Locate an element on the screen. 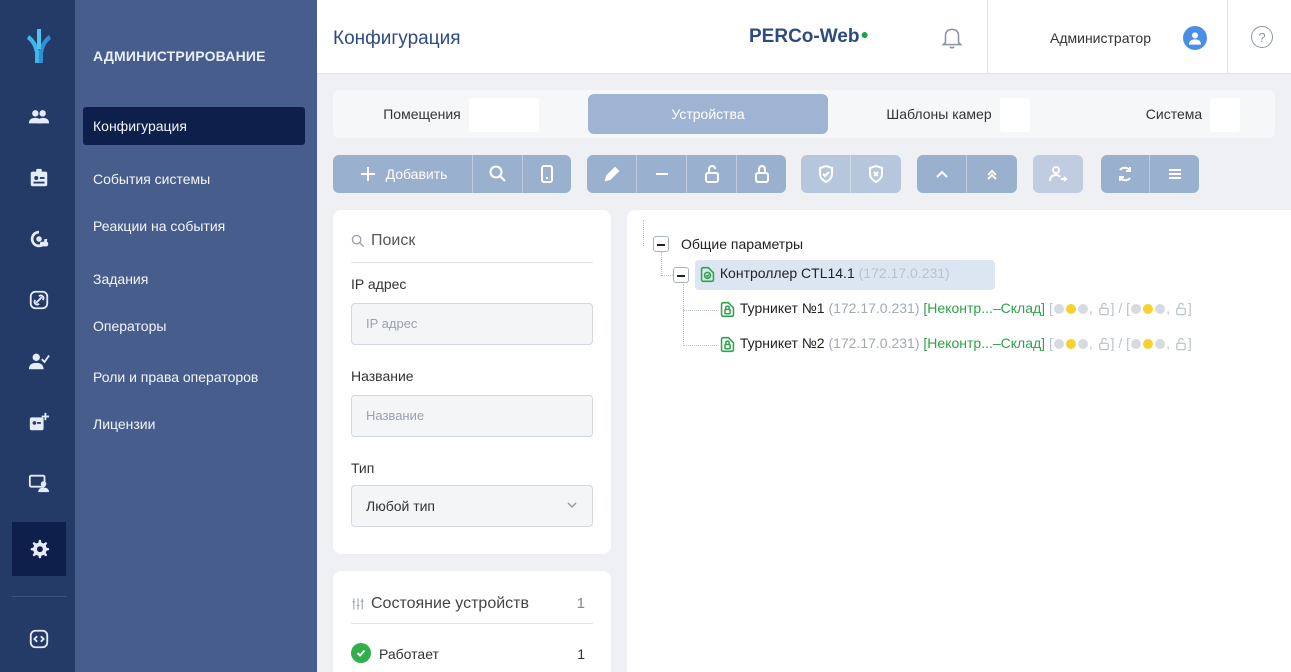 The height and width of the screenshot is (672, 1291). device-button is located at coordinates (547, 174).